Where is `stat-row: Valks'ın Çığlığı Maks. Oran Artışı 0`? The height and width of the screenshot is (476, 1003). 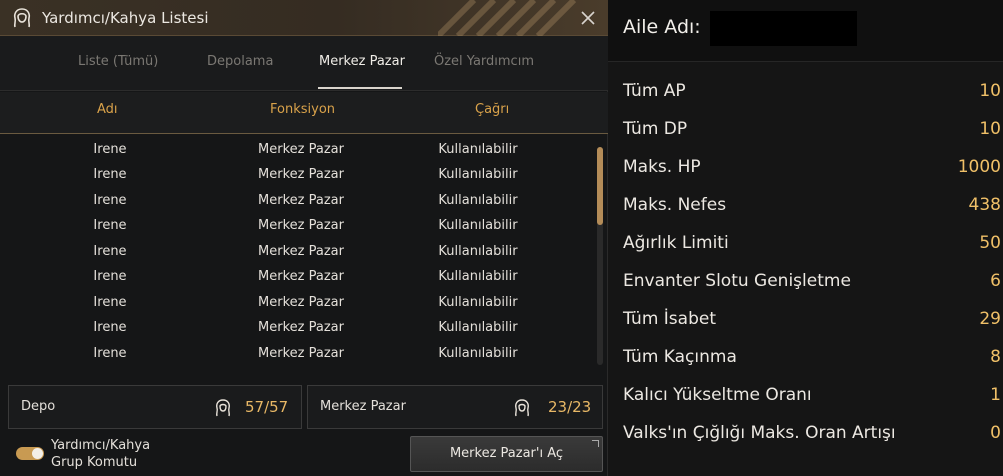
stat-row: Valks'ın Çığlığı Maks. Oran Artışı 0 is located at coordinates (812, 436).